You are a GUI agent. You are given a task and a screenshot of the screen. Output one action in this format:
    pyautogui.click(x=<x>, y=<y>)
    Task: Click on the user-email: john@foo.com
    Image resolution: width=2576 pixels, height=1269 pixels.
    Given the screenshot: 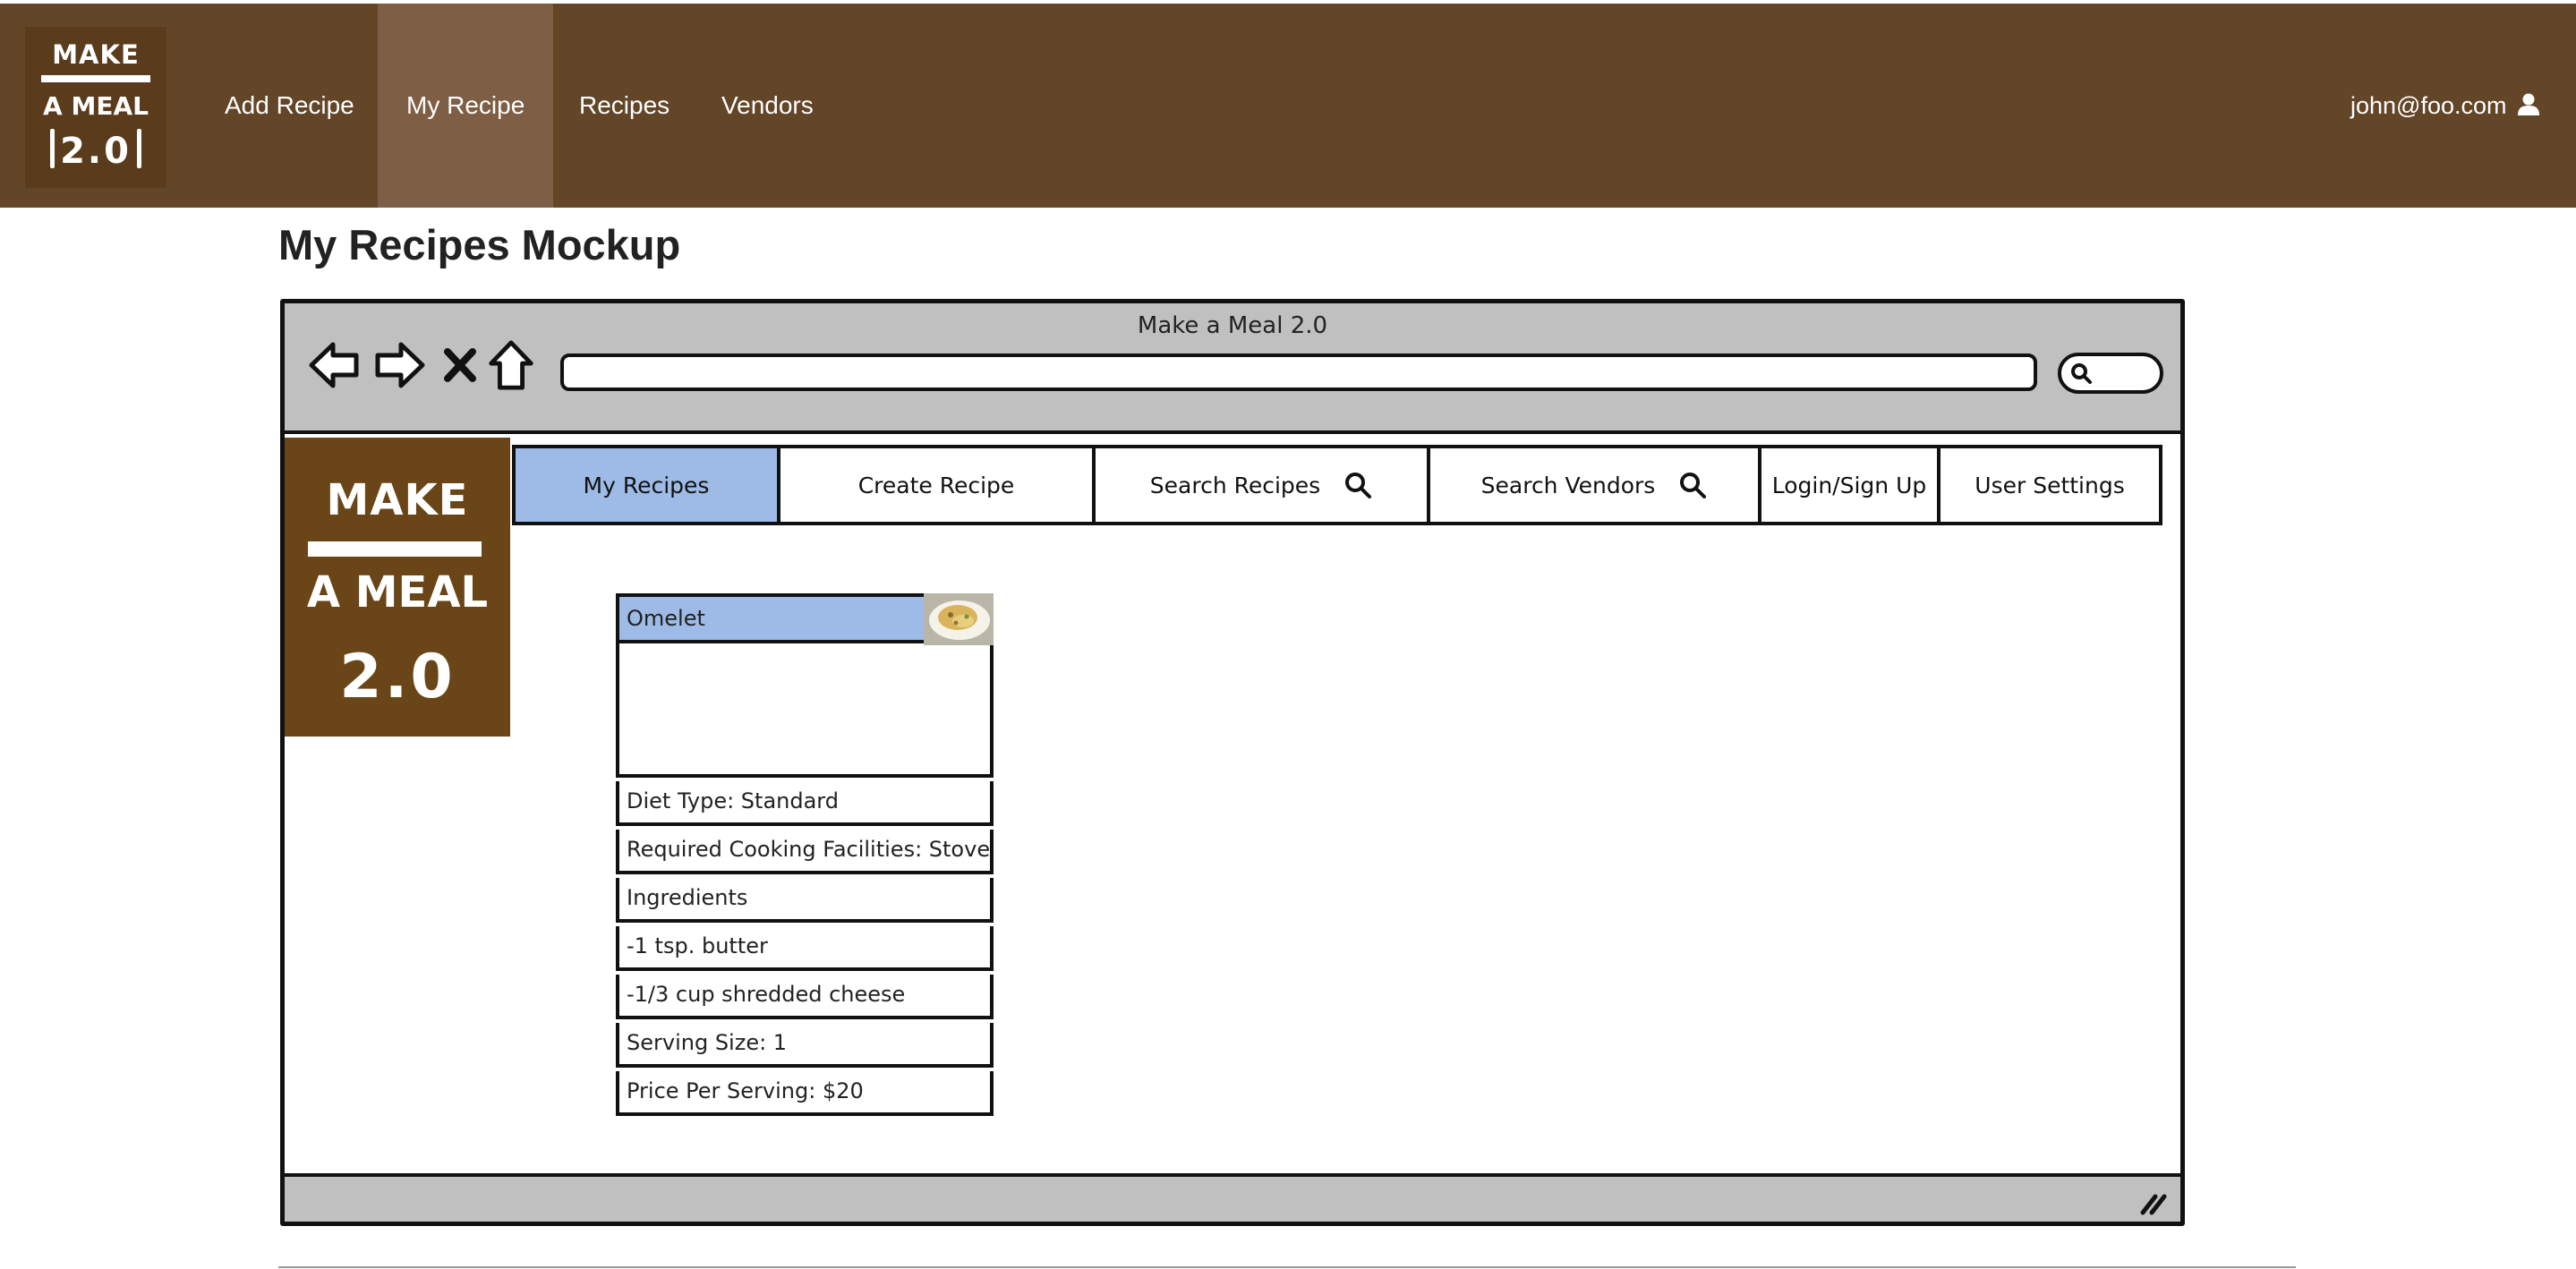 What is the action you would take?
    pyautogui.click(x=2428, y=106)
    